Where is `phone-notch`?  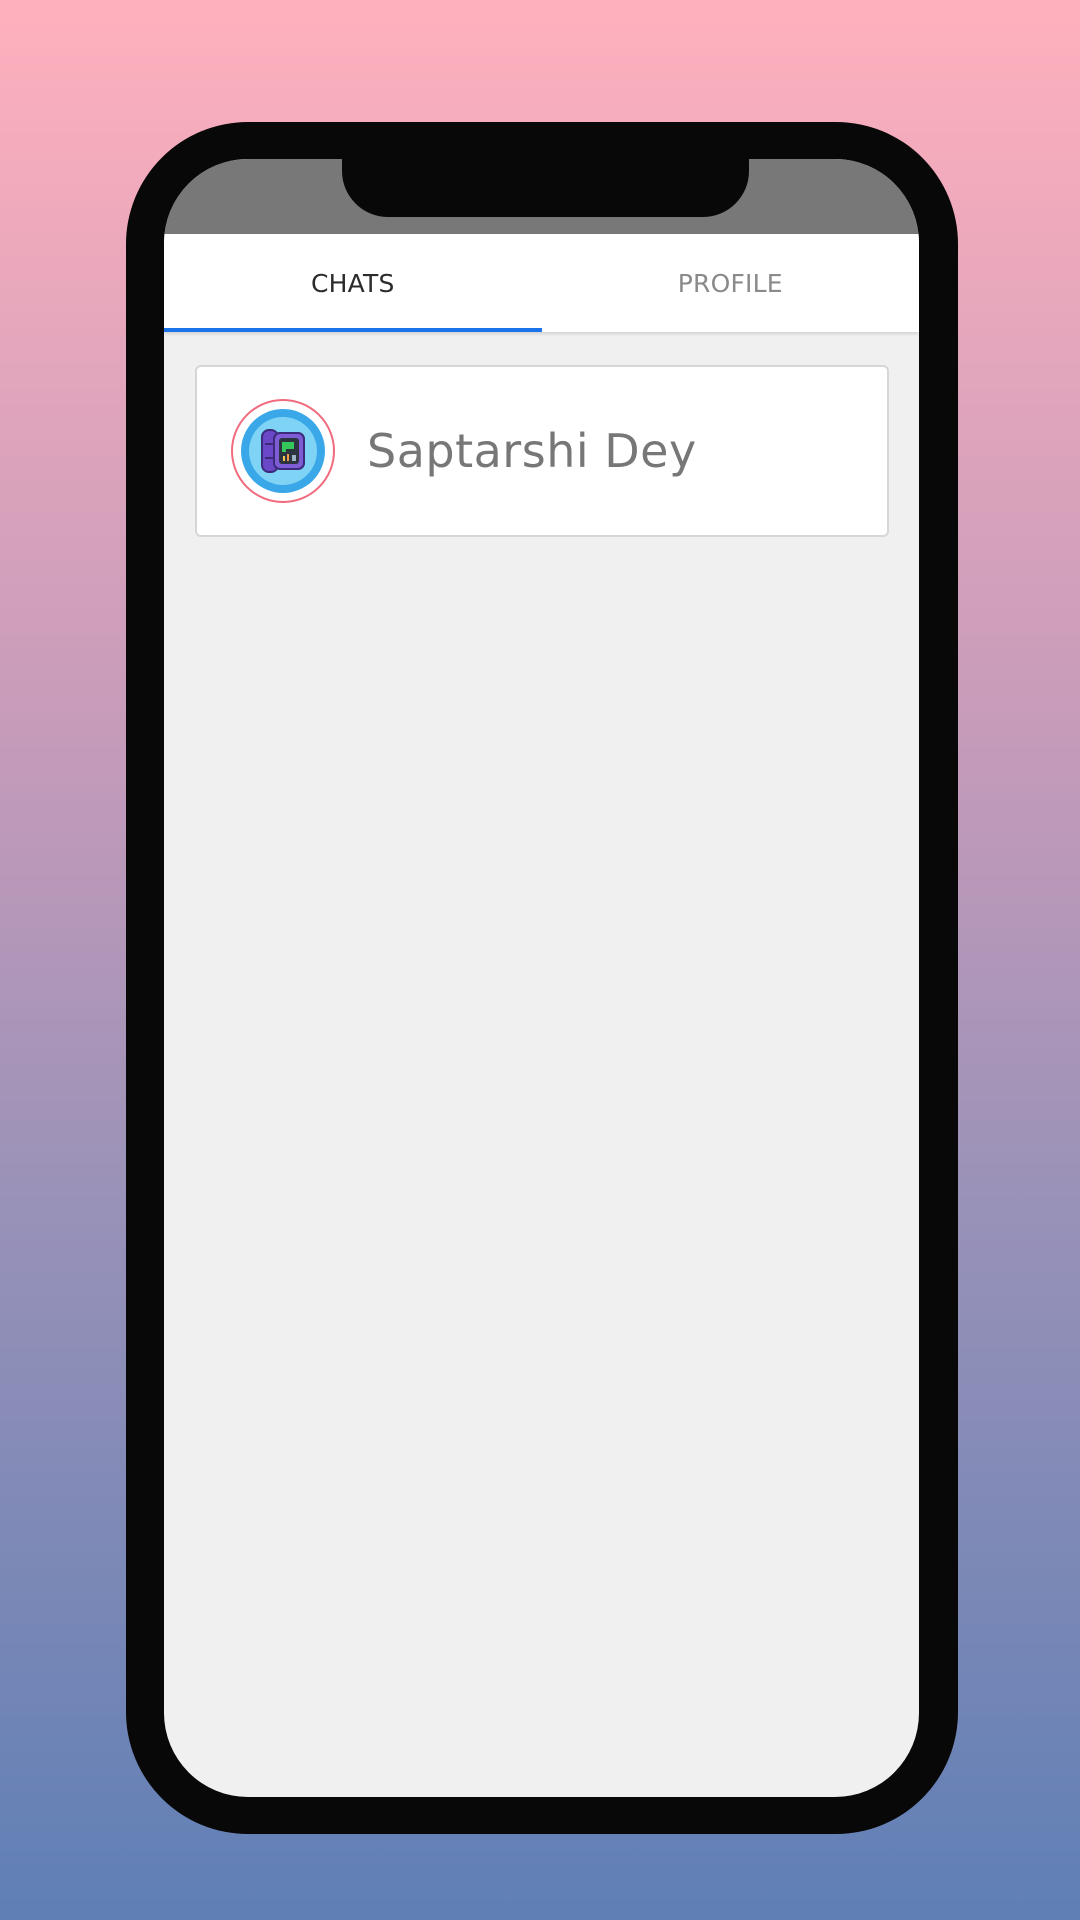 phone-notch is located at coordinates (545, 188).